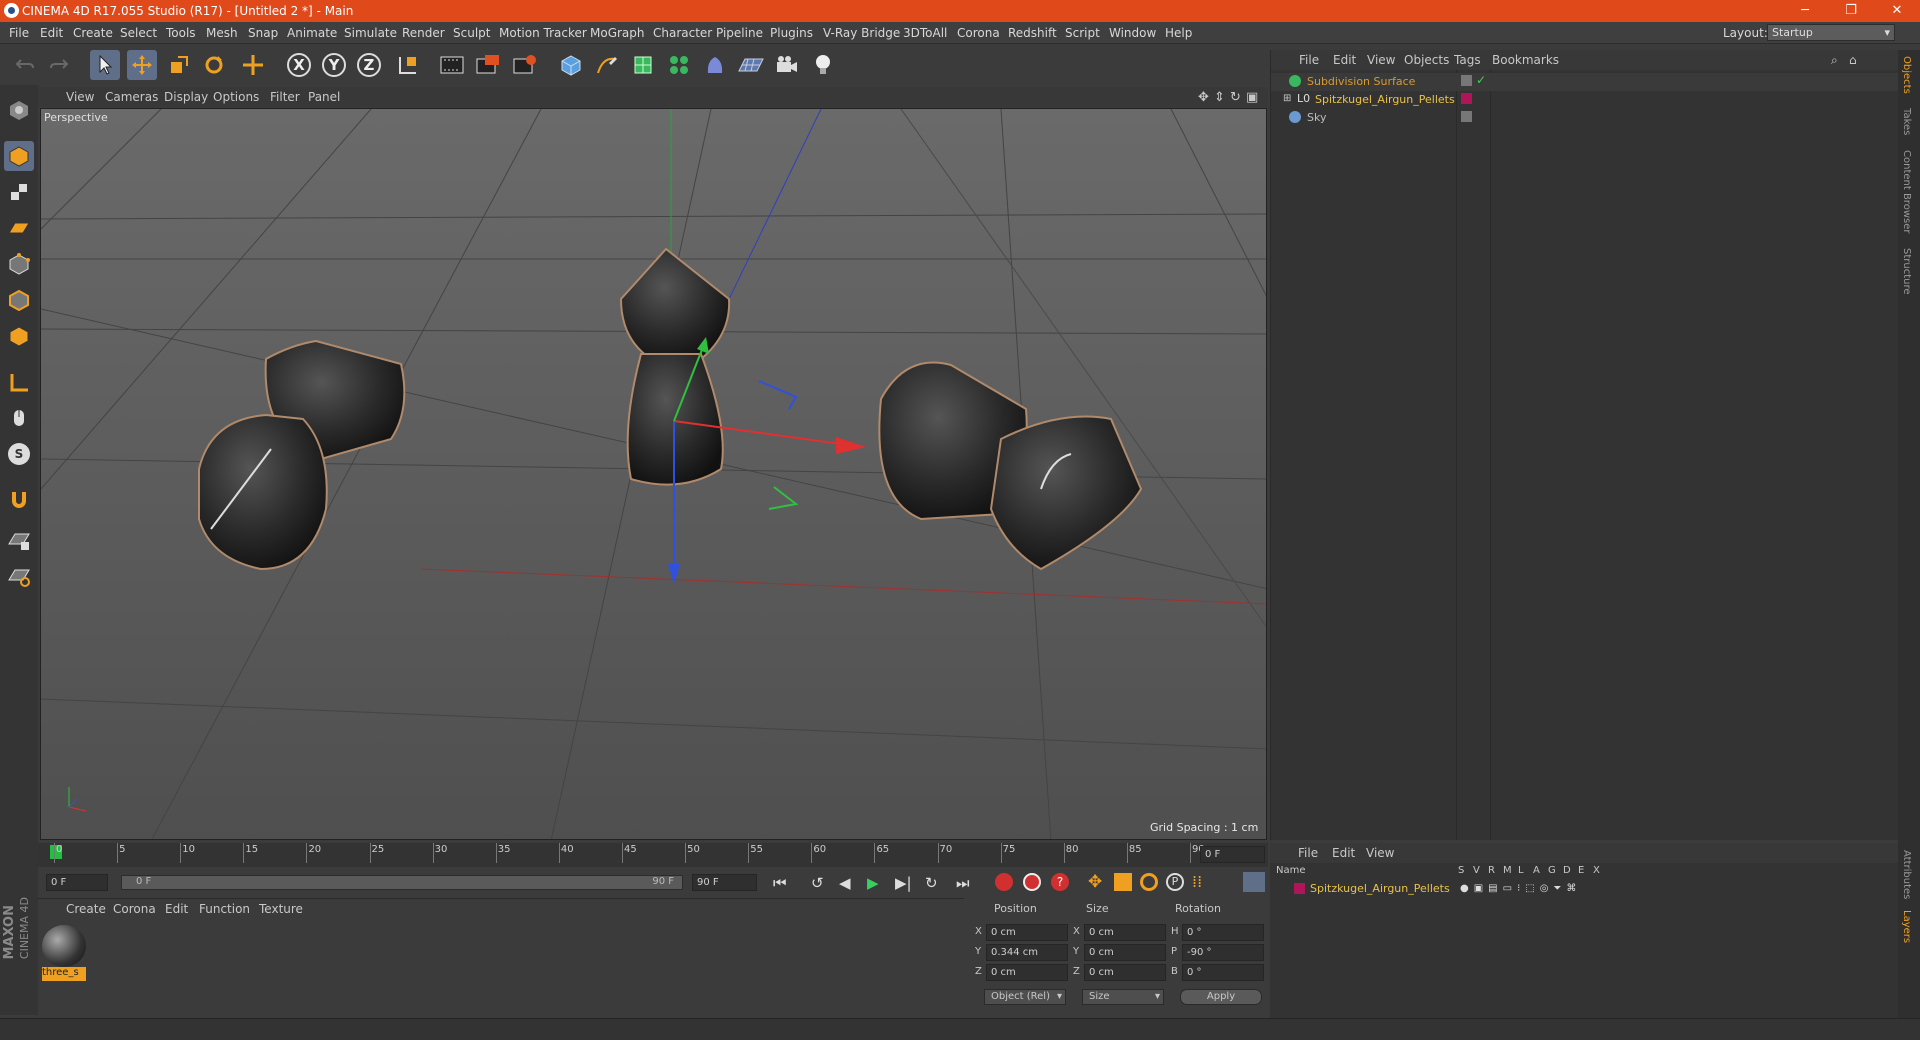 This screenshot has width=1920, height=1040. What do you see at coordinates (1197, 881) in the screenshot?
I see `key-point-level-icon: ⁞⁞` at bounding box center [1197, 881].